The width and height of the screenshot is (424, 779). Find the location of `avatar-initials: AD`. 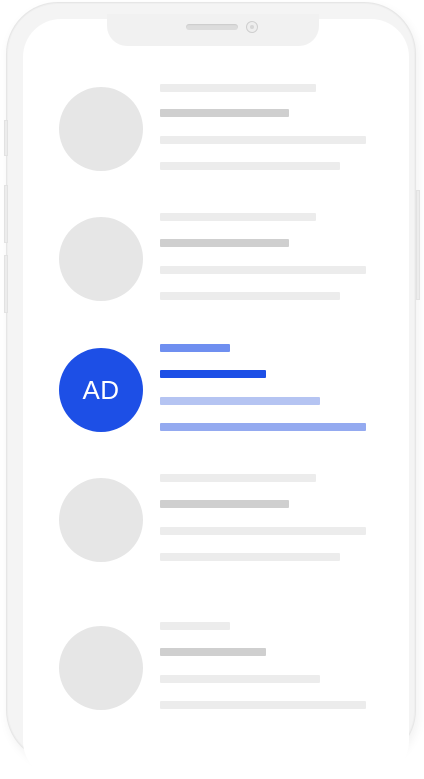

avatar-initials: AD is located at coordinates (101, 389).